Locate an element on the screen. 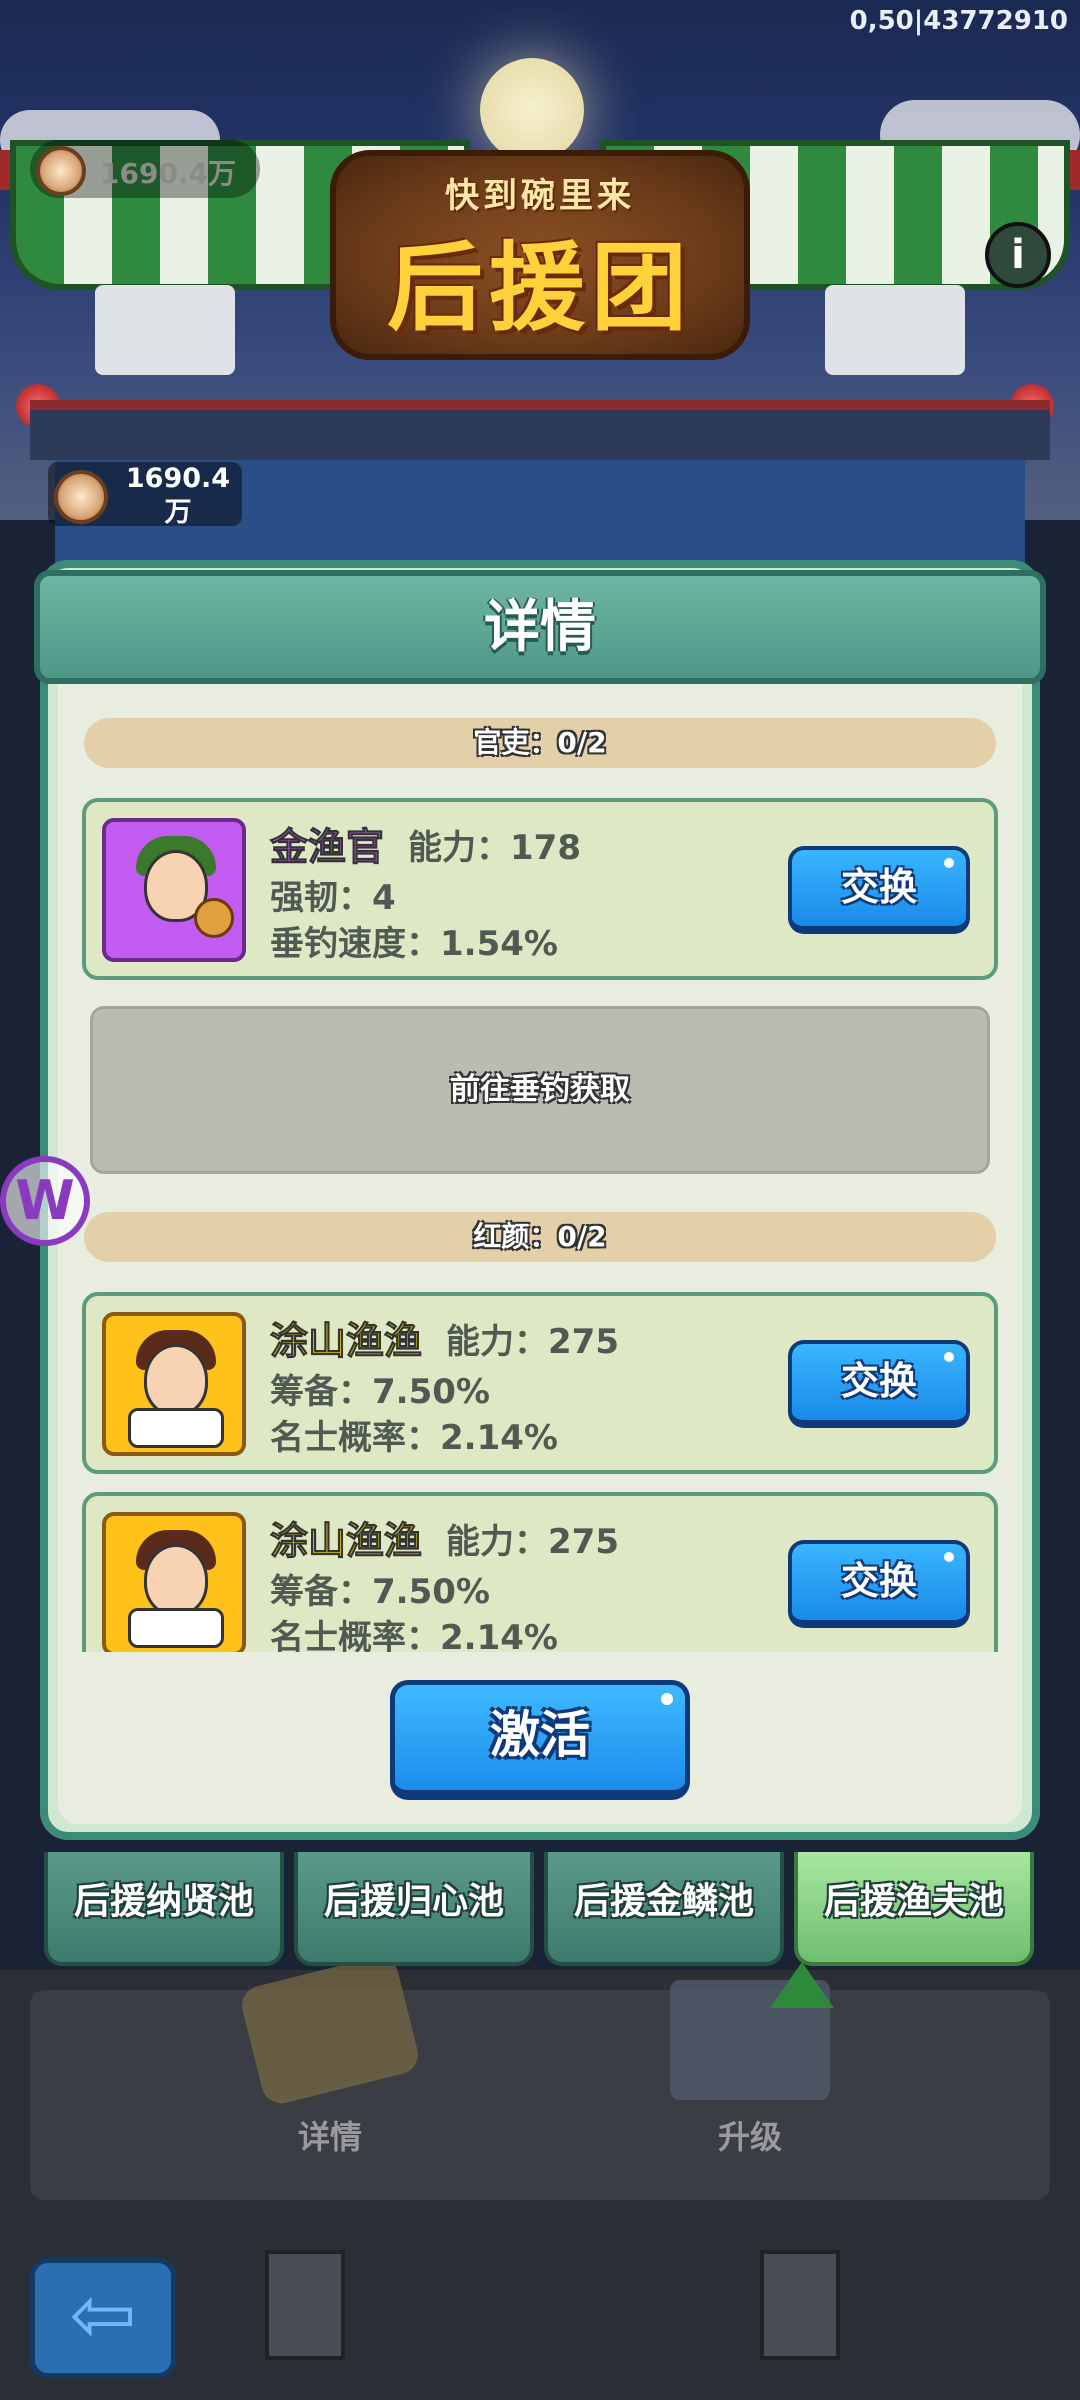 The width and height of the screenshot is (1080, 2400). money-bag-icon is located at coordinates (214, 918).